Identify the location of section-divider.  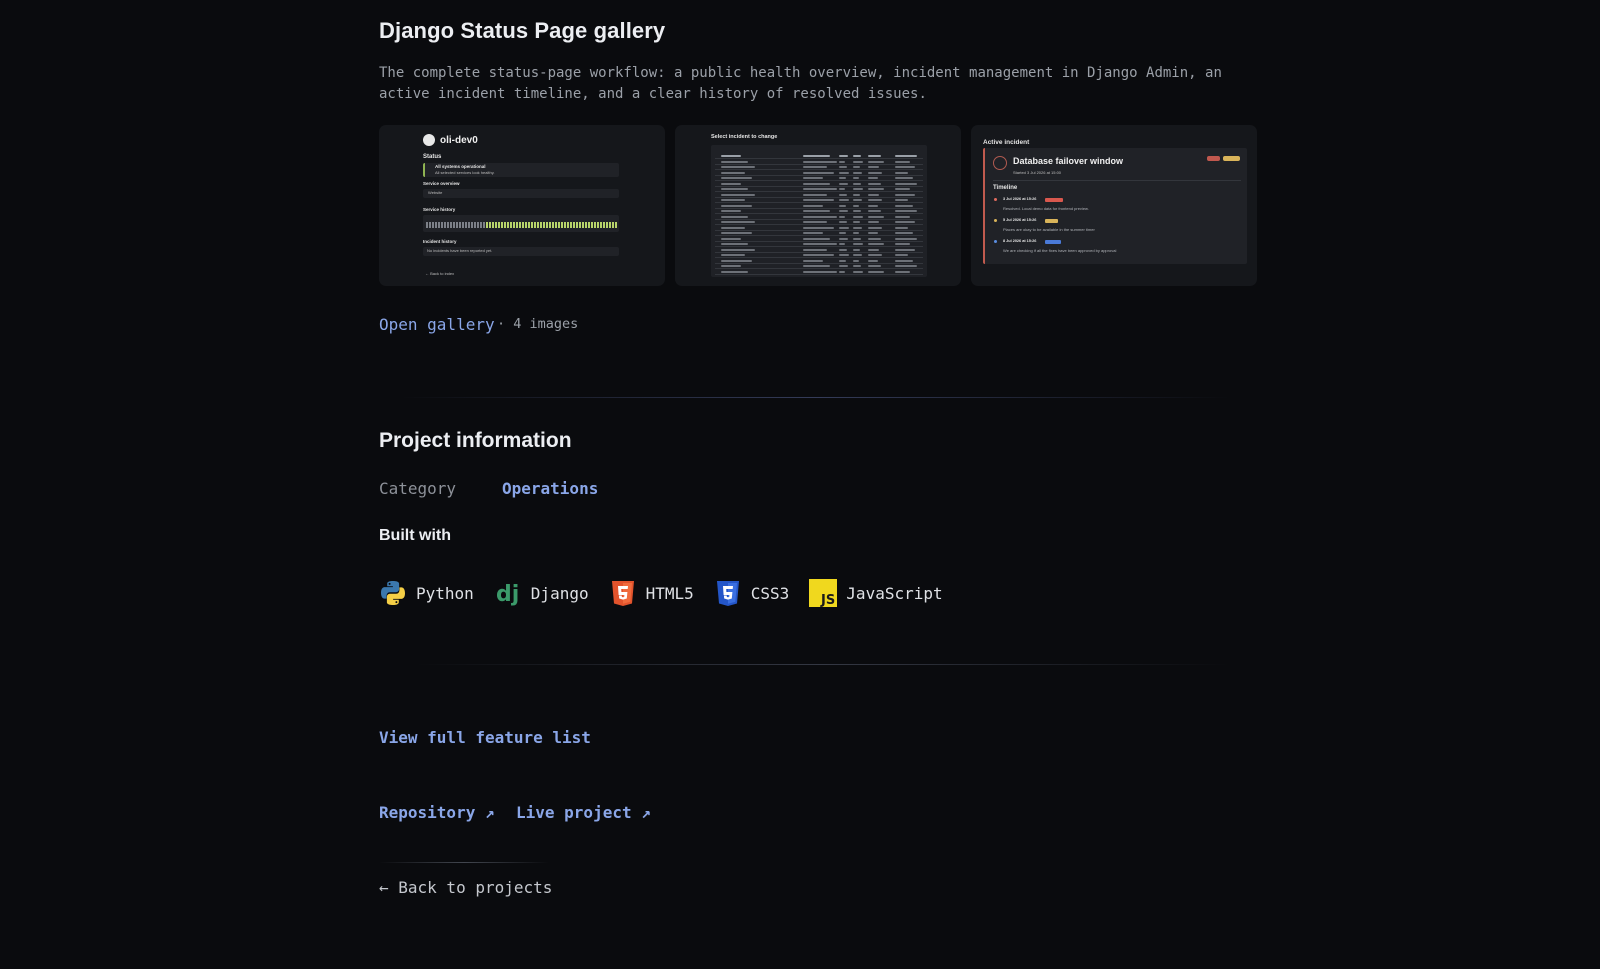
(822, 664).